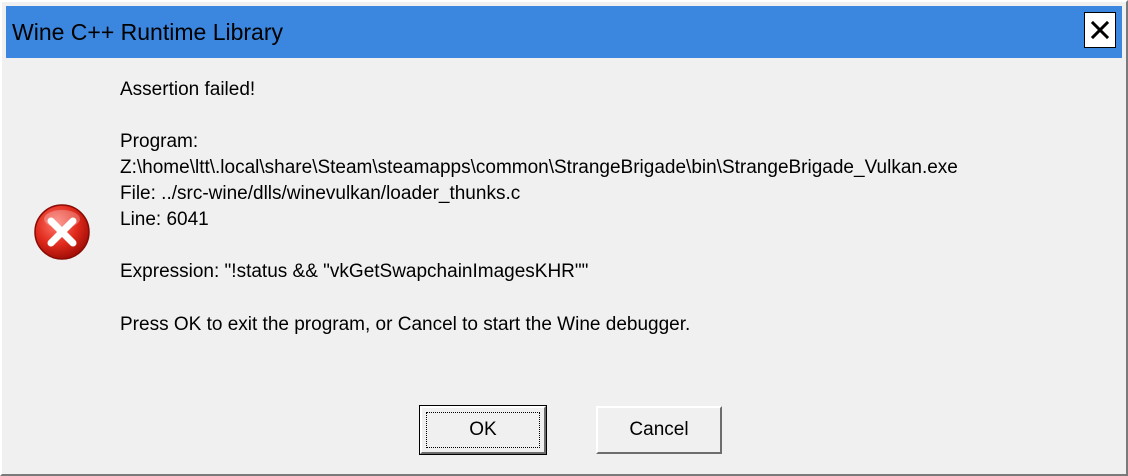 The height and width of the screenshot is (476, 1128). Describe the element at coordinates (159, 141) in the screenshot. I see `program-label: Program:` at that location.